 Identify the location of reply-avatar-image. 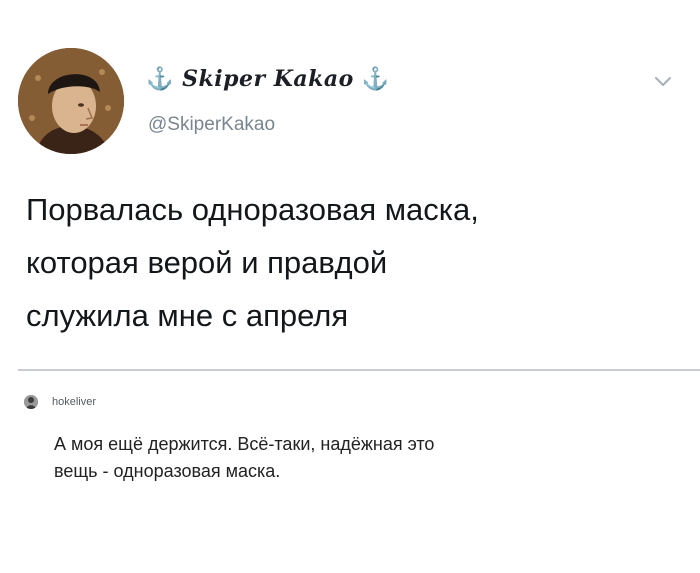
(31, 402).